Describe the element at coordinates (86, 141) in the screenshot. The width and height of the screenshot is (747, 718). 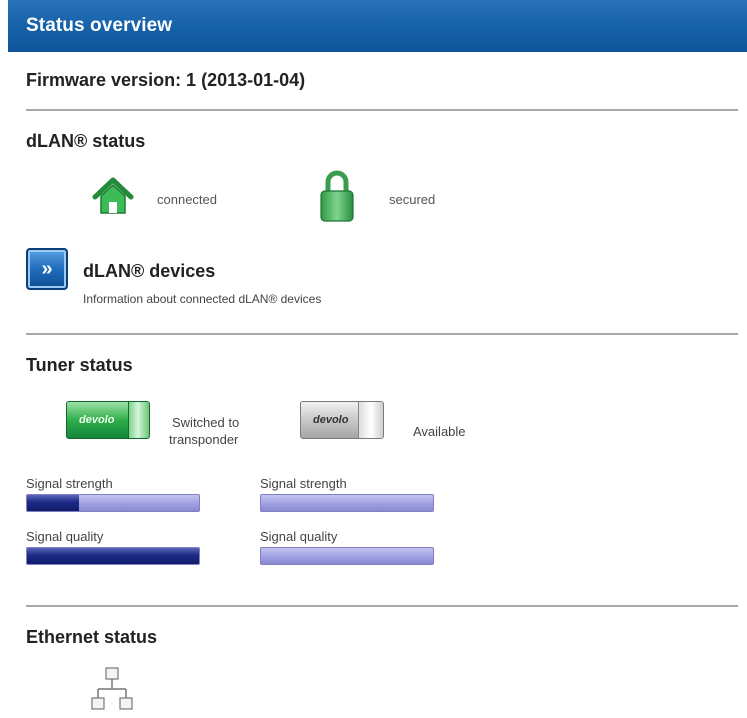
I see `dlan-status-title: dLAN® status` at that location.